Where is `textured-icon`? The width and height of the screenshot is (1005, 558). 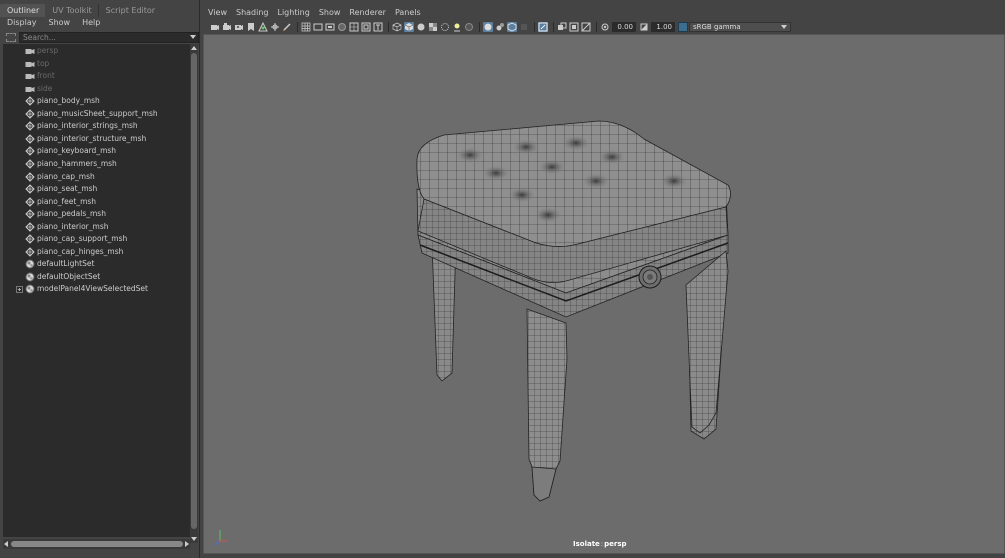 textured-icon is located at coordinates (433, 27).